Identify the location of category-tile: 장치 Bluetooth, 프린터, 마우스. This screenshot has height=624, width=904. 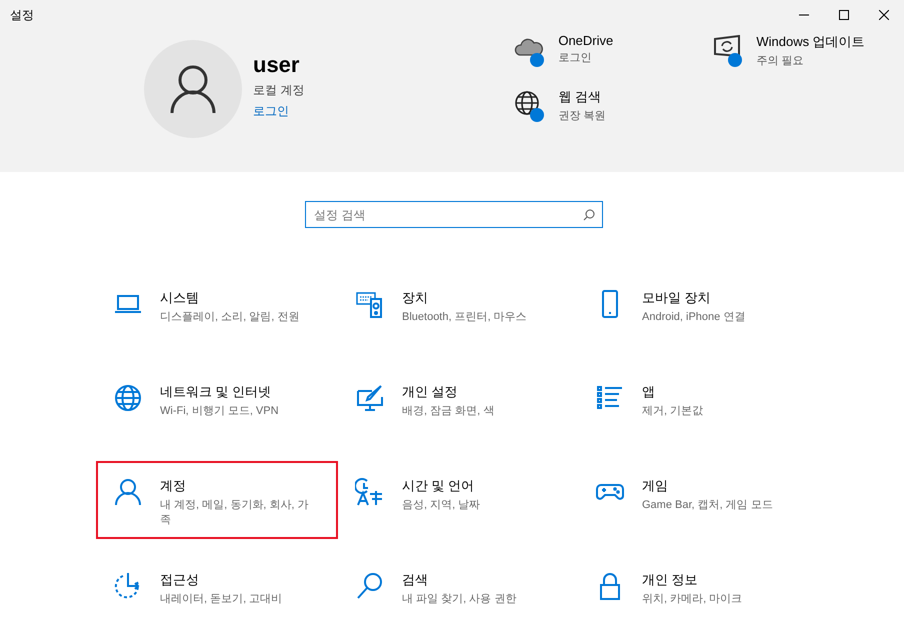
(458, 312).